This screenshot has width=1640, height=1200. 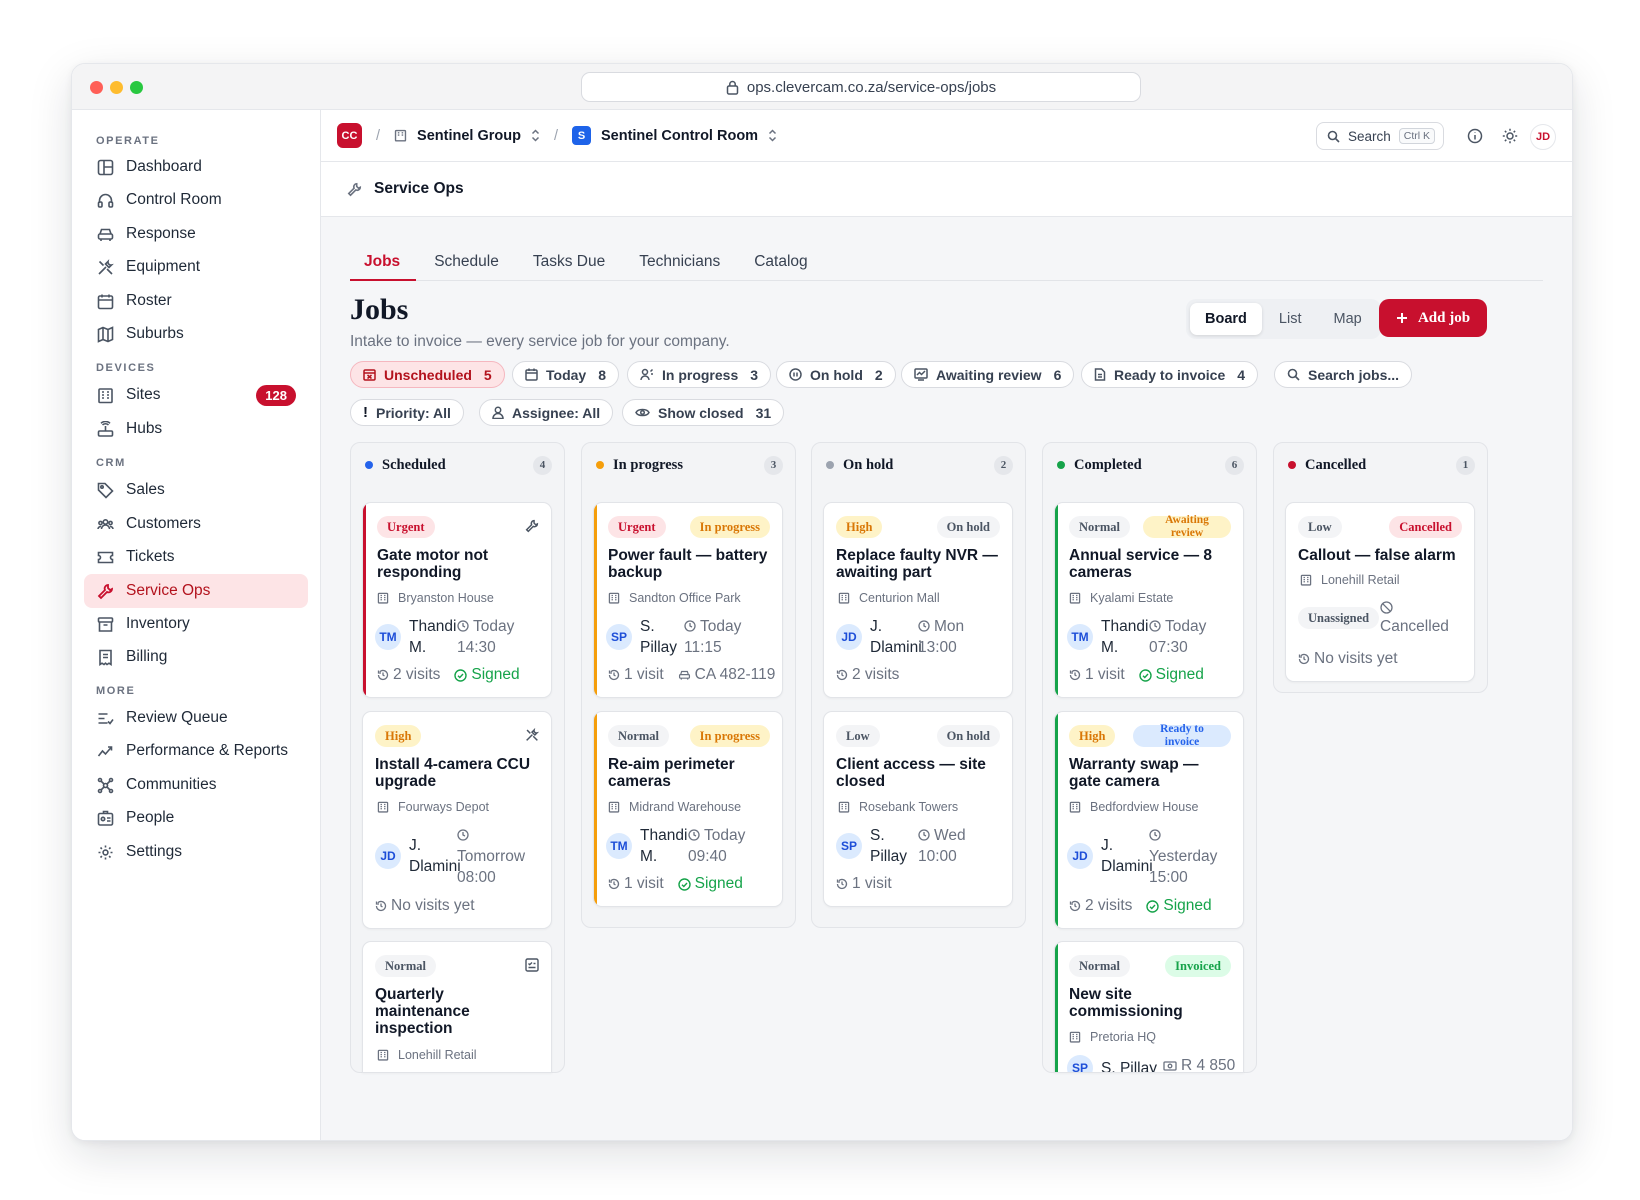 What do you see at coordinates (679, 136) in the screenshot?
I see `room-switcher: Sentinel Control Room` at bounding box center [679, 136].